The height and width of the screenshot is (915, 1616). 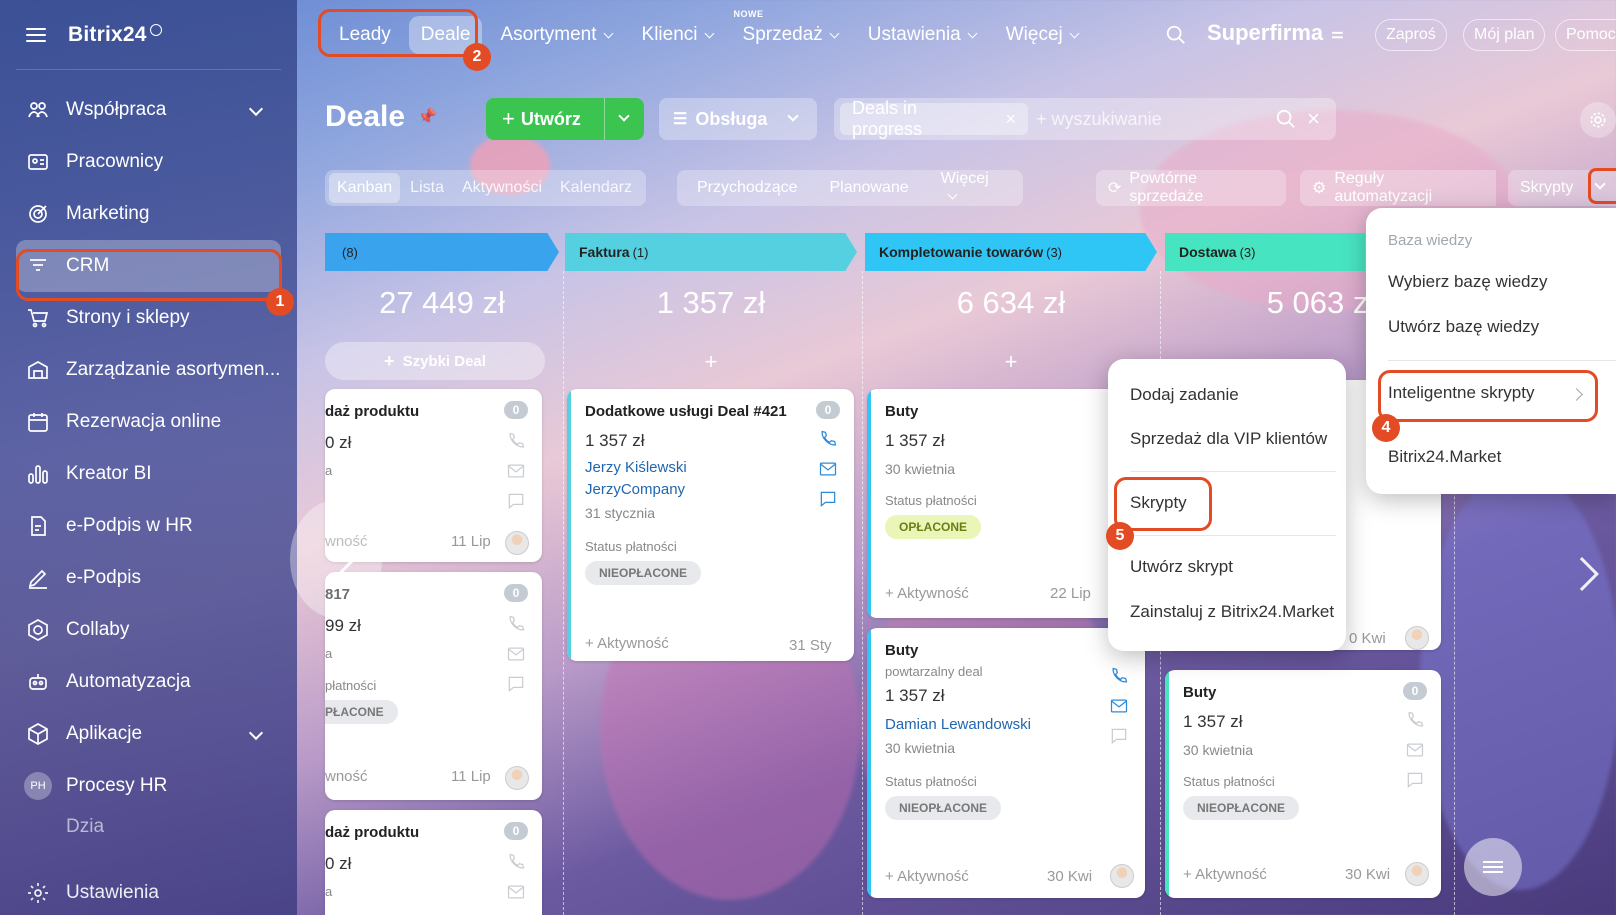 What do you see at coordinates (1265, 252) in the screenshot?
I see `column-header: Dostawa (3)` at bounding box center [1265, 252].